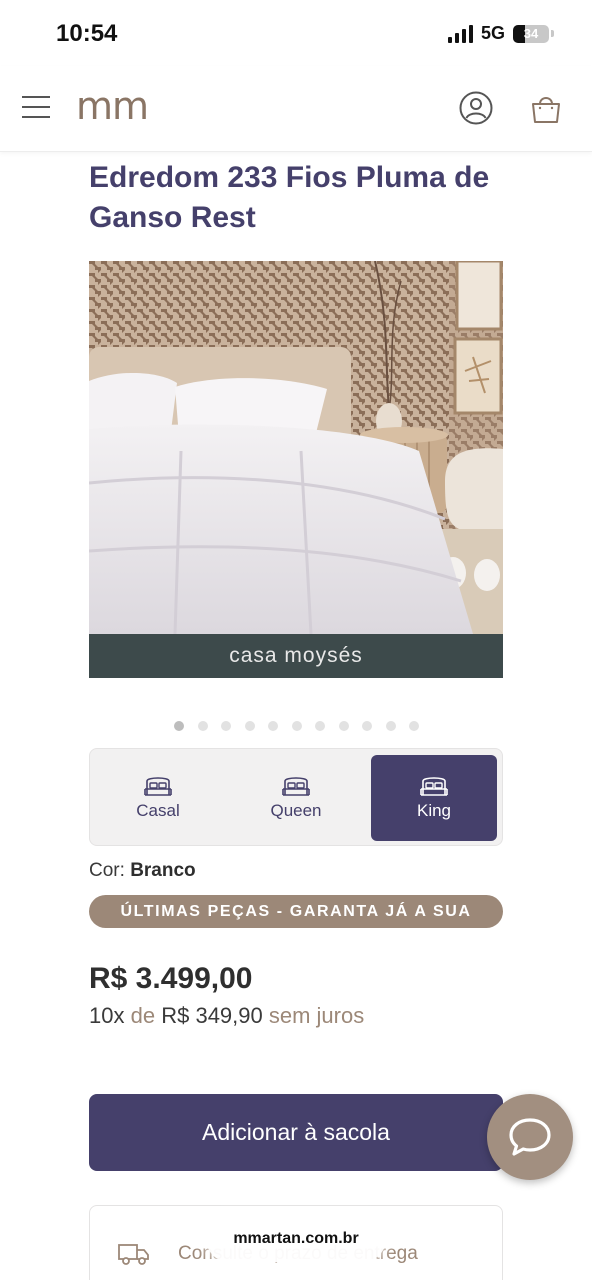 The image size is (592, 1280). I want to click on battery-level: 34, so click(531, 33).